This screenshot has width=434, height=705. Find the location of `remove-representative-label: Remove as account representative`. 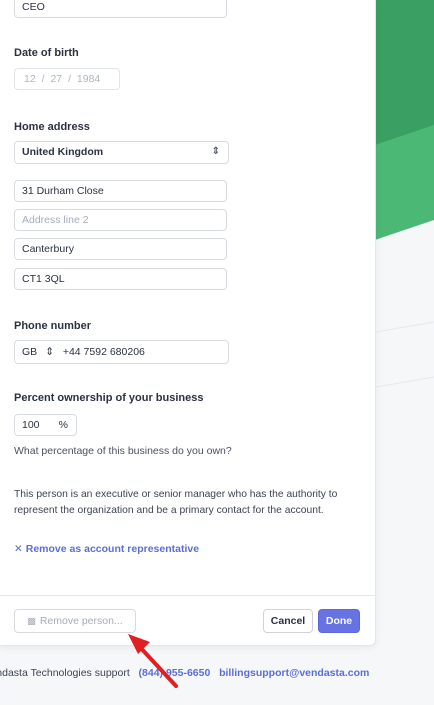

remove-representative-label: Remove as account representative is located at coordinates (112, 549).